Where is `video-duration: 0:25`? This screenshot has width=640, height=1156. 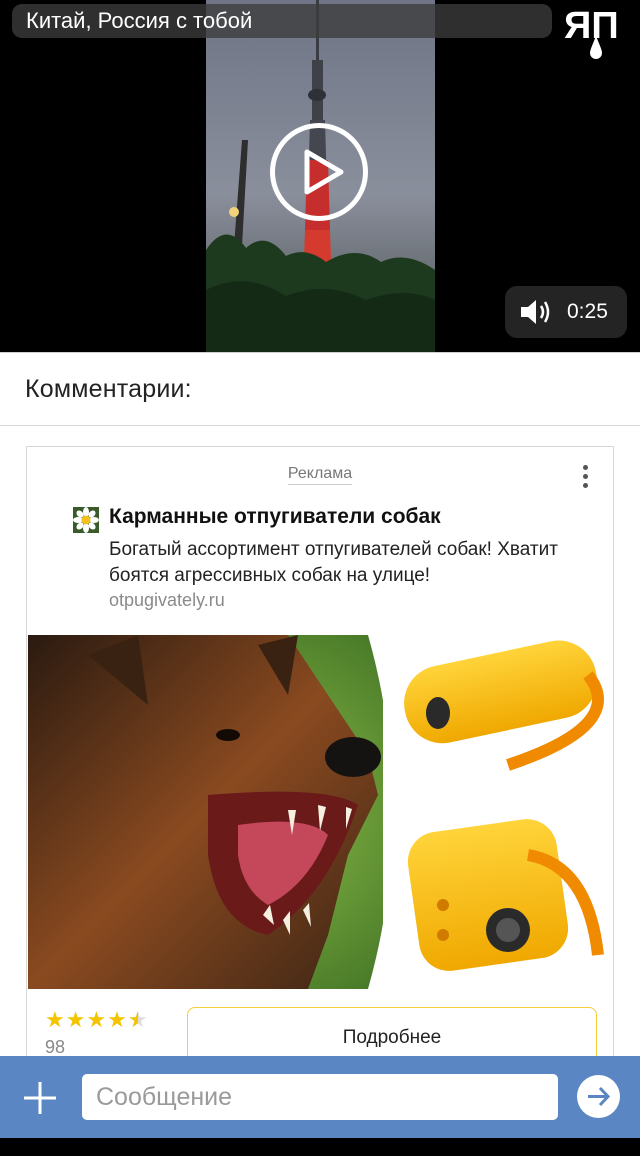 video-duration: 0:25 is located at coordinates (587, 311).